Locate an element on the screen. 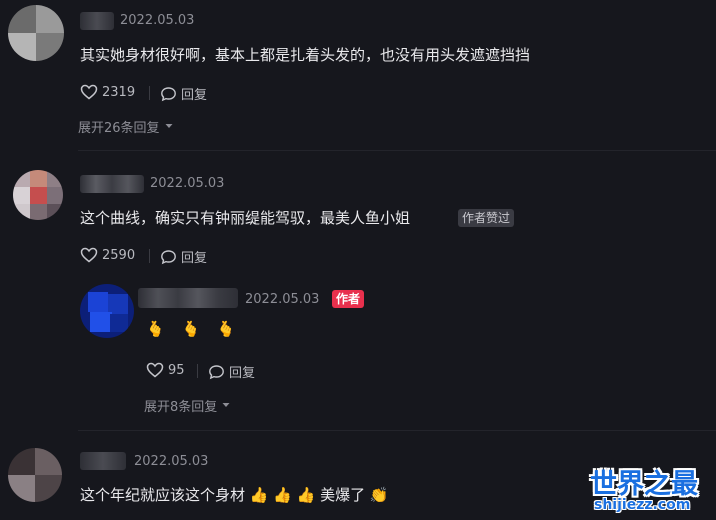 The width and height of the screenshot is (716, 520). like-button: 2590 is located at coordinates (107, 255).